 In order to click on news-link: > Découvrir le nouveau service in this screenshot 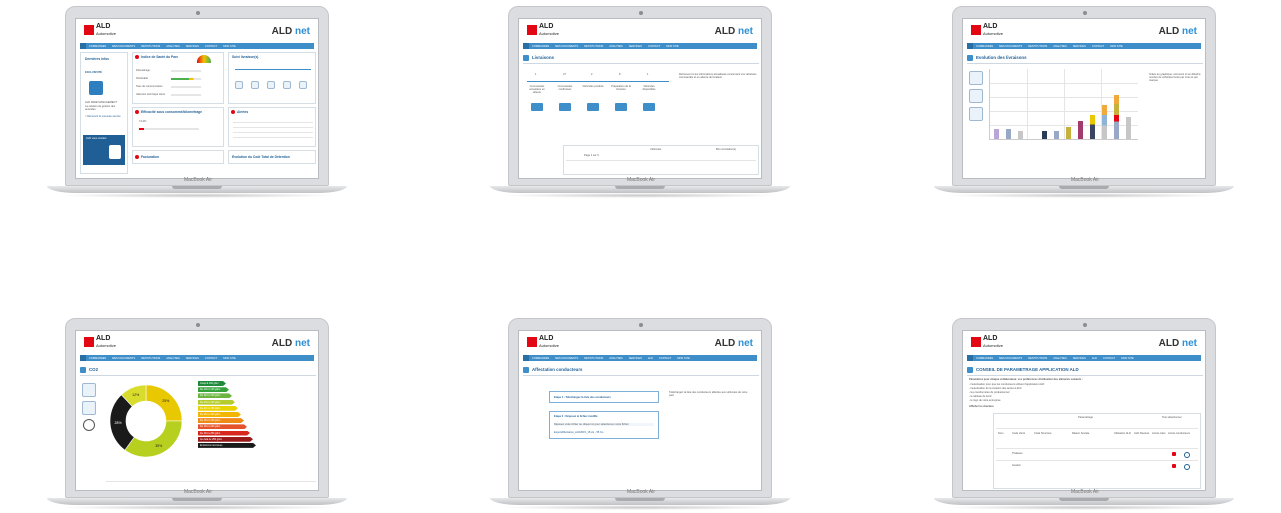, I will do `click(103, 116)`.